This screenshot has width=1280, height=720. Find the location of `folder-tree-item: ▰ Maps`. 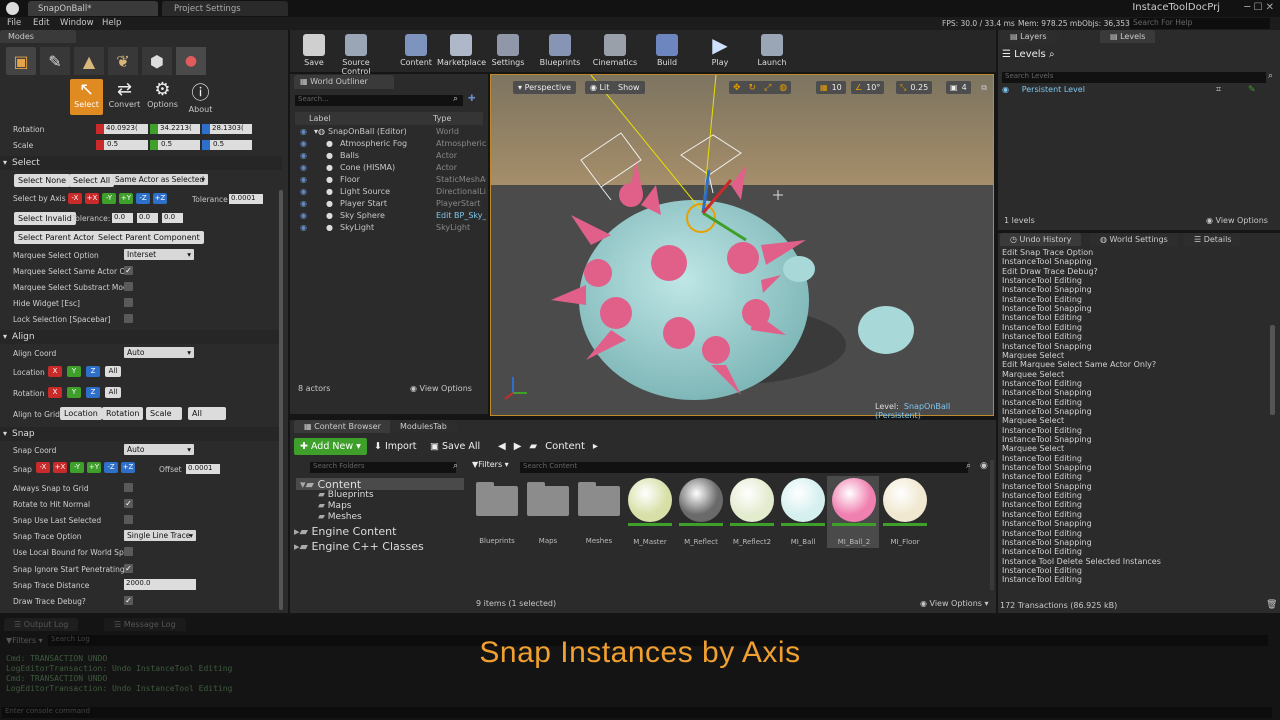

folder-tree-item: ▰ Maps is located at coordinates (334, 506).